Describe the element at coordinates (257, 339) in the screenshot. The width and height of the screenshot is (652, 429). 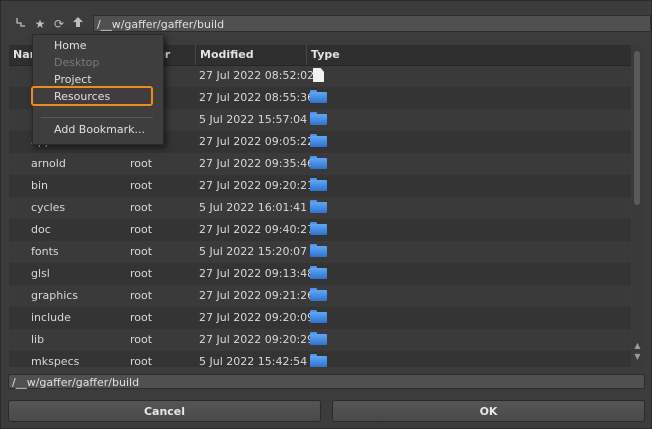
I see `row-modified: 27 Jul 2022 09:20:29` at that location.